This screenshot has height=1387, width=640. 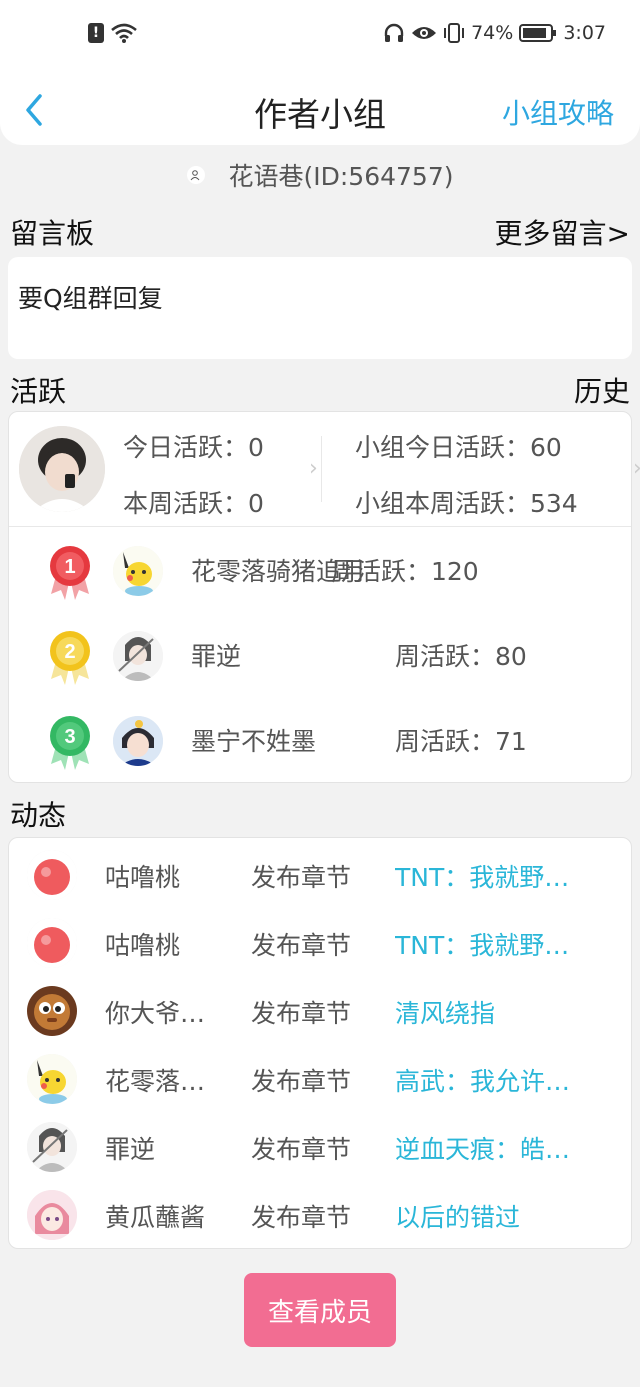 I want to click on my-today-activity: 今日活跃：0, so click(x=193, y=447).